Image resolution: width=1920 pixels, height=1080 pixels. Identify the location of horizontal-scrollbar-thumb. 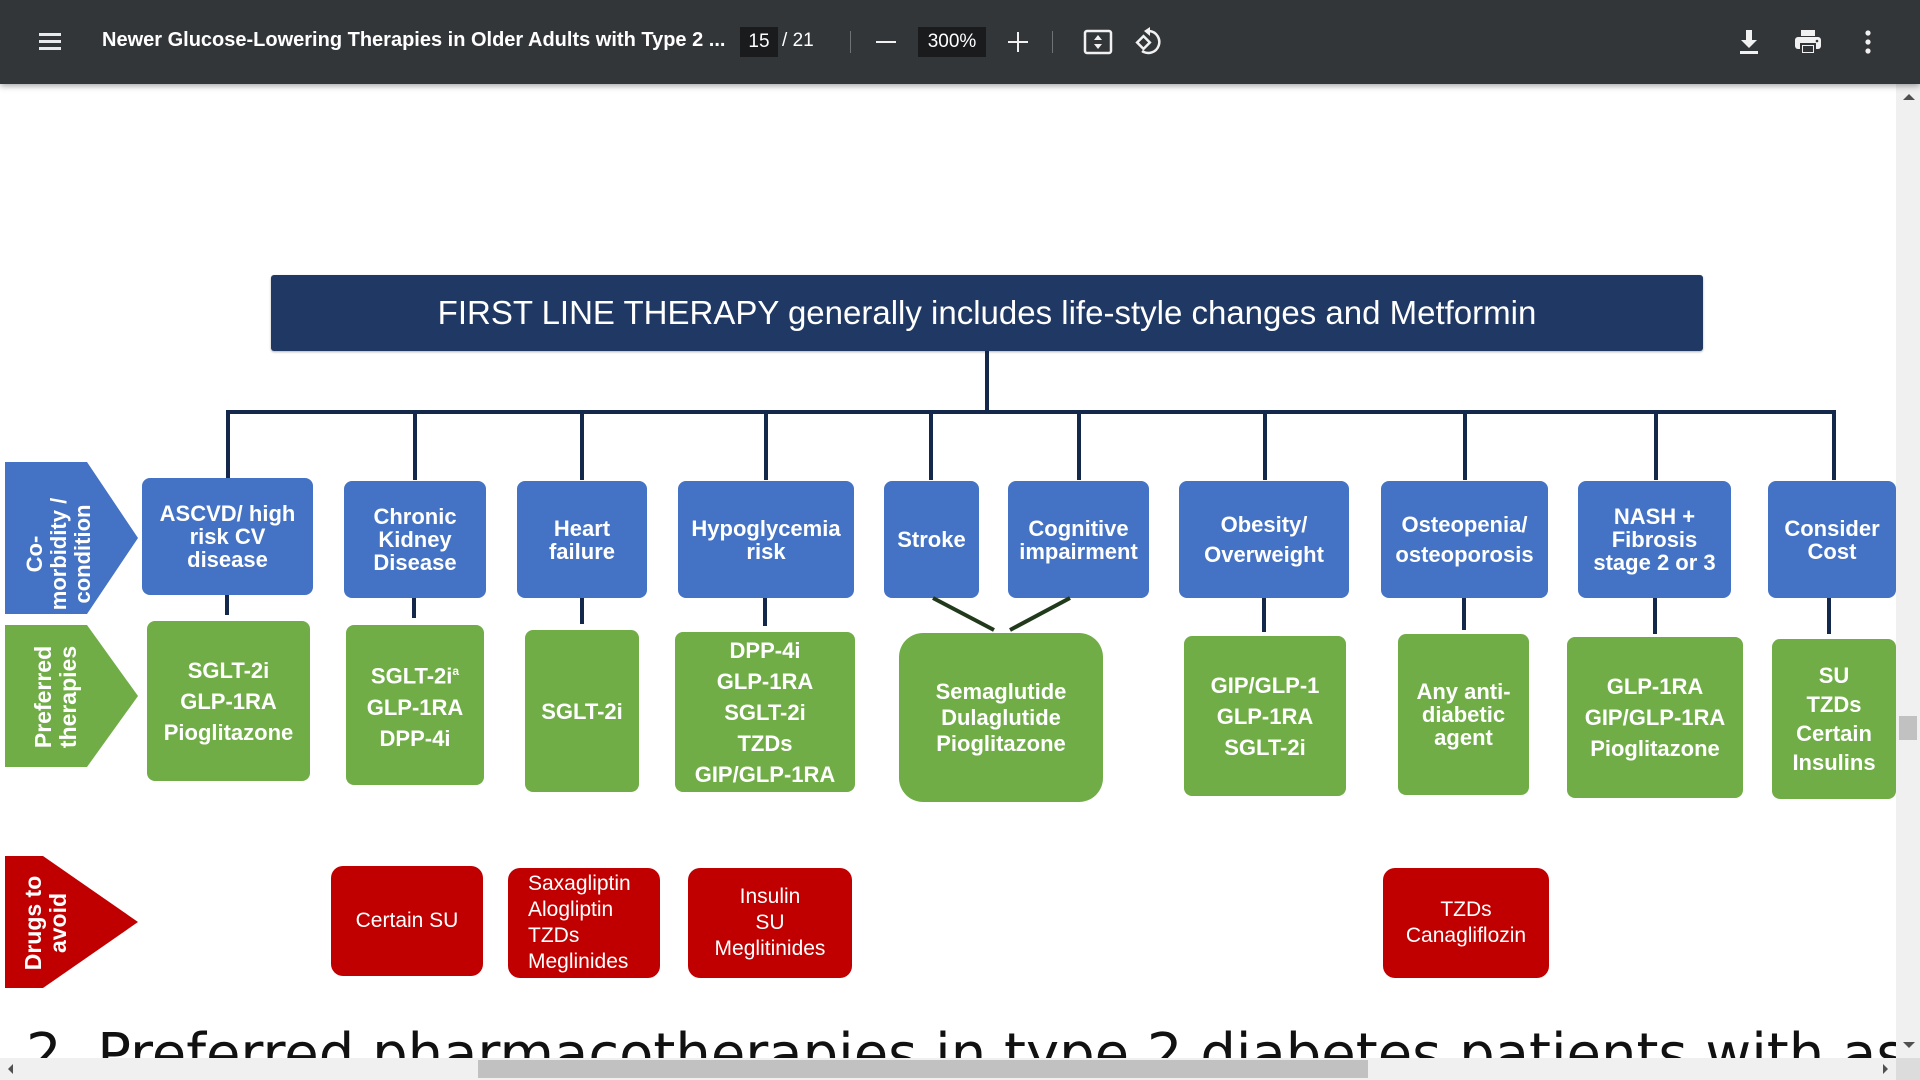
(923, 1069).